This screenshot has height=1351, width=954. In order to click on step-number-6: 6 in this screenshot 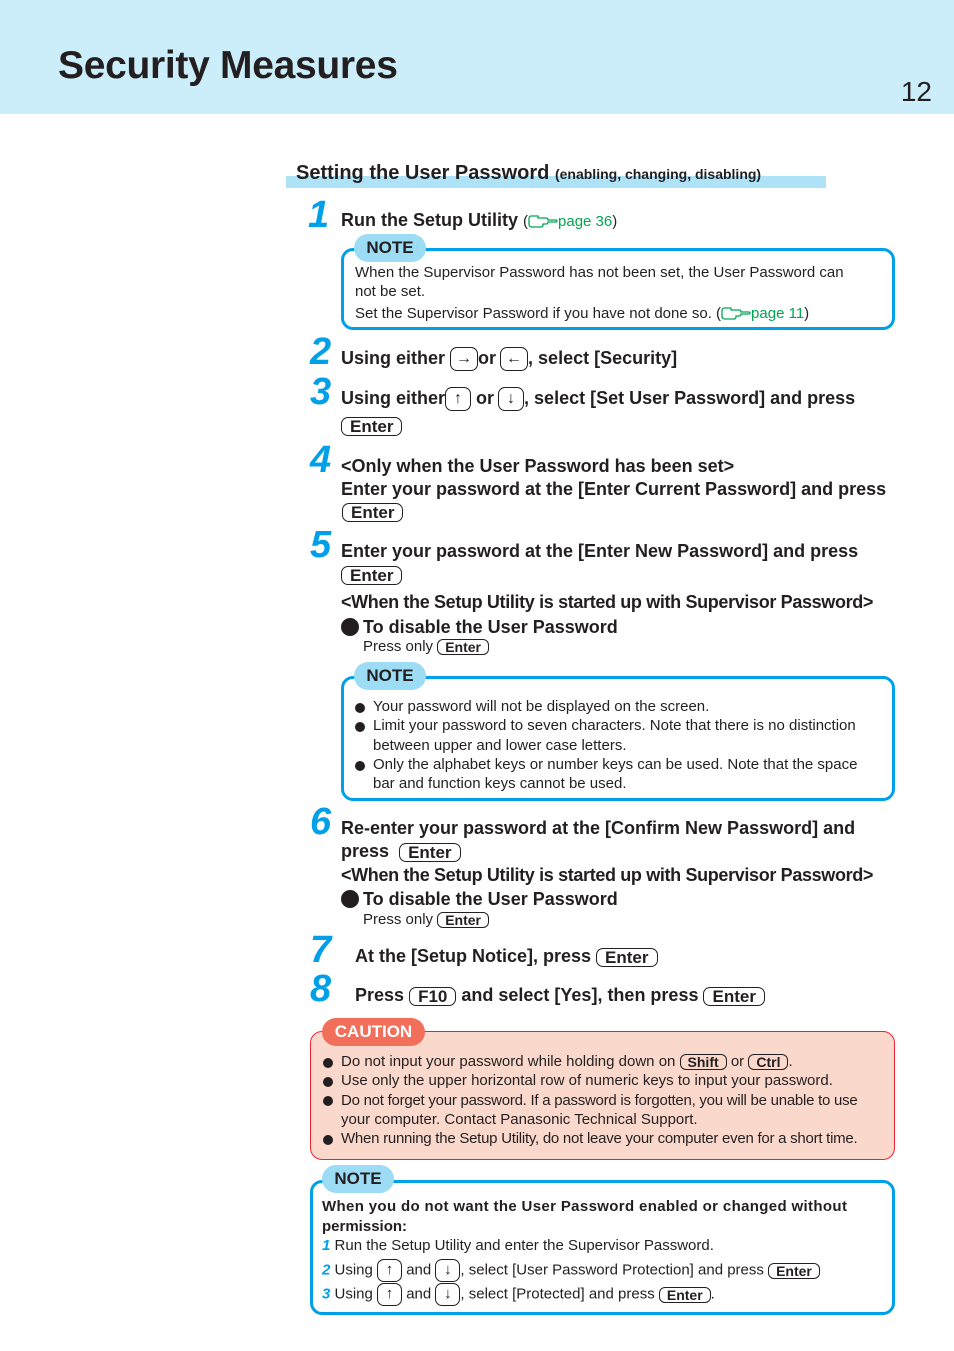, I will do `click(321, 822)`.